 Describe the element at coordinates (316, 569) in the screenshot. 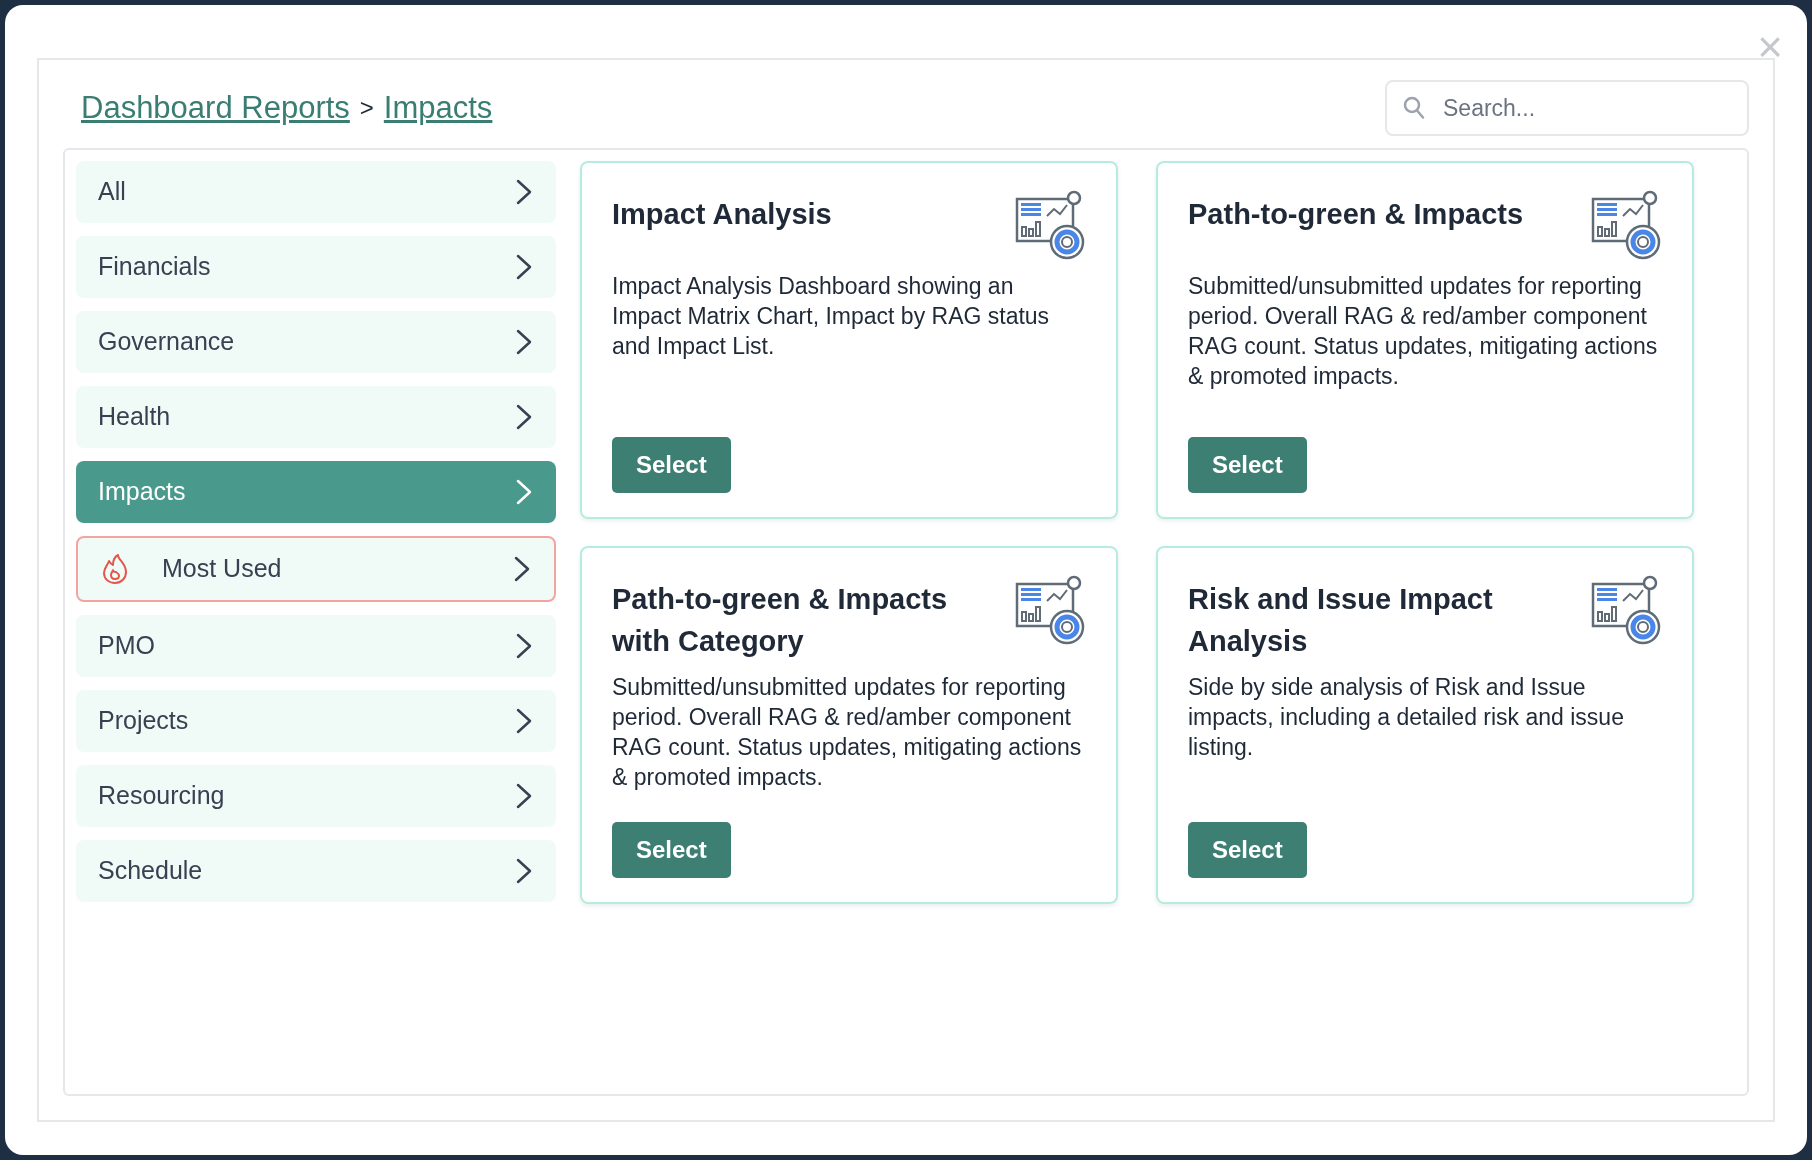

I see `category-item: Most Used` at that location.